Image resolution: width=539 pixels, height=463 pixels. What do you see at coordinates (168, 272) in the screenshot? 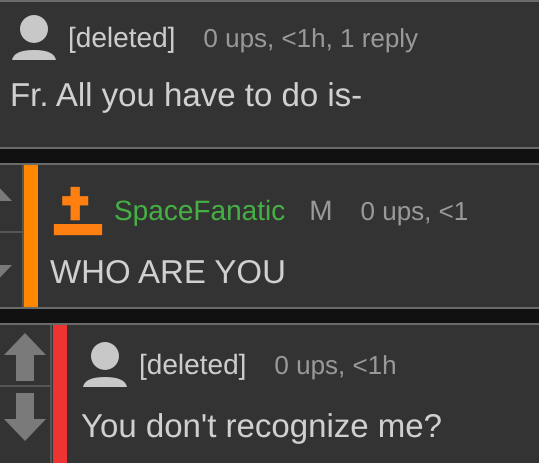
I see `comment-text: WHO ARE YOU` at bounding box center [168, 272].